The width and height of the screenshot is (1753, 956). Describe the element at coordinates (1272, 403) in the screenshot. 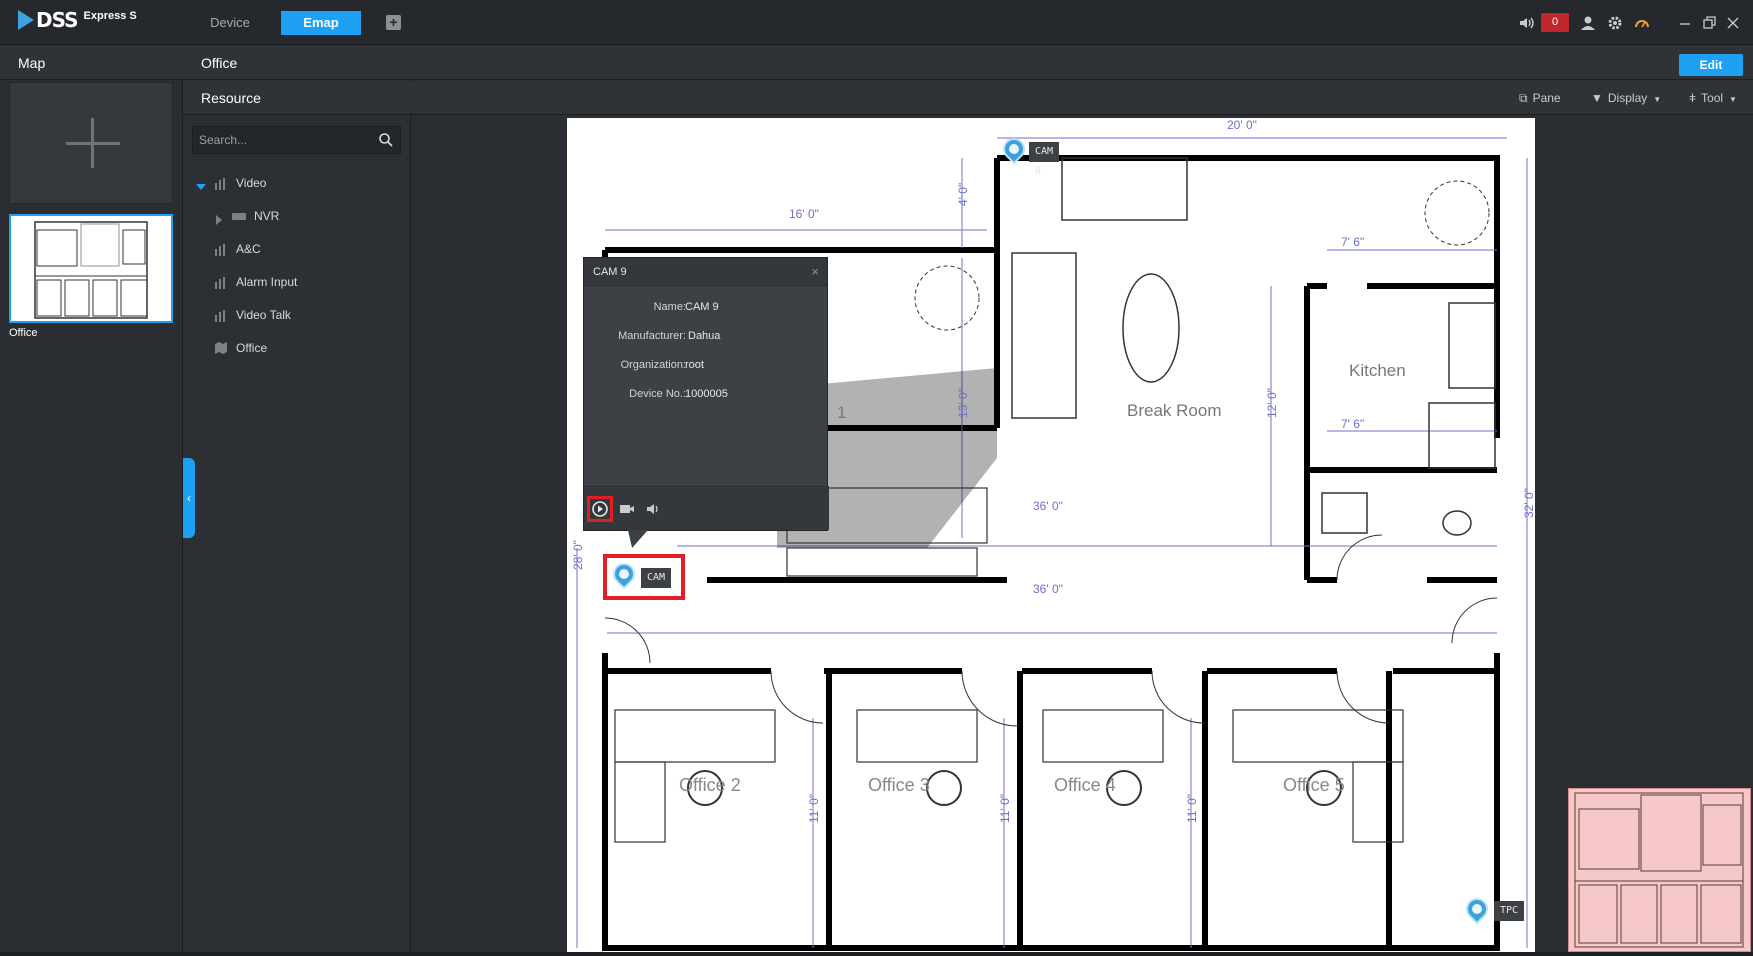

I see `dimension-label: 12' 0"` at that location.